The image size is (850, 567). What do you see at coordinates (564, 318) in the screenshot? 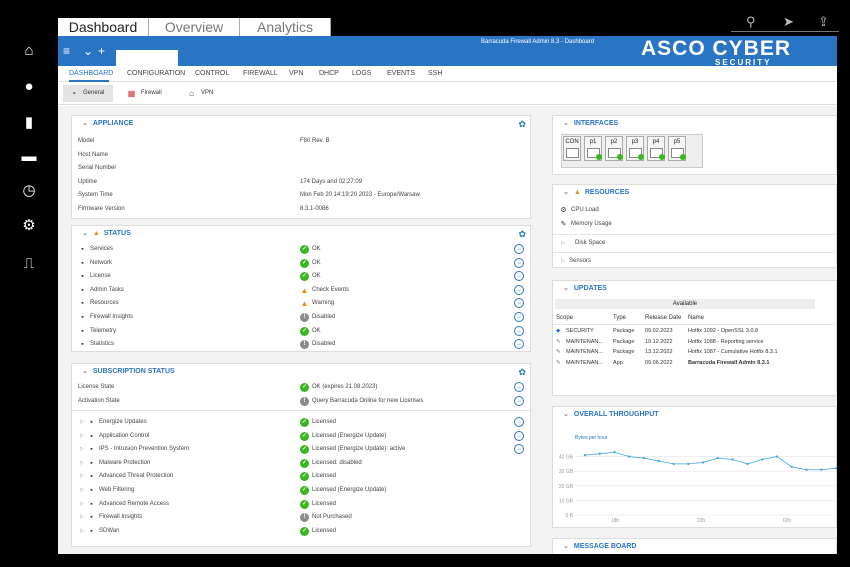
I see `updates-column-header: Scope` at bounding box center [564, 318].